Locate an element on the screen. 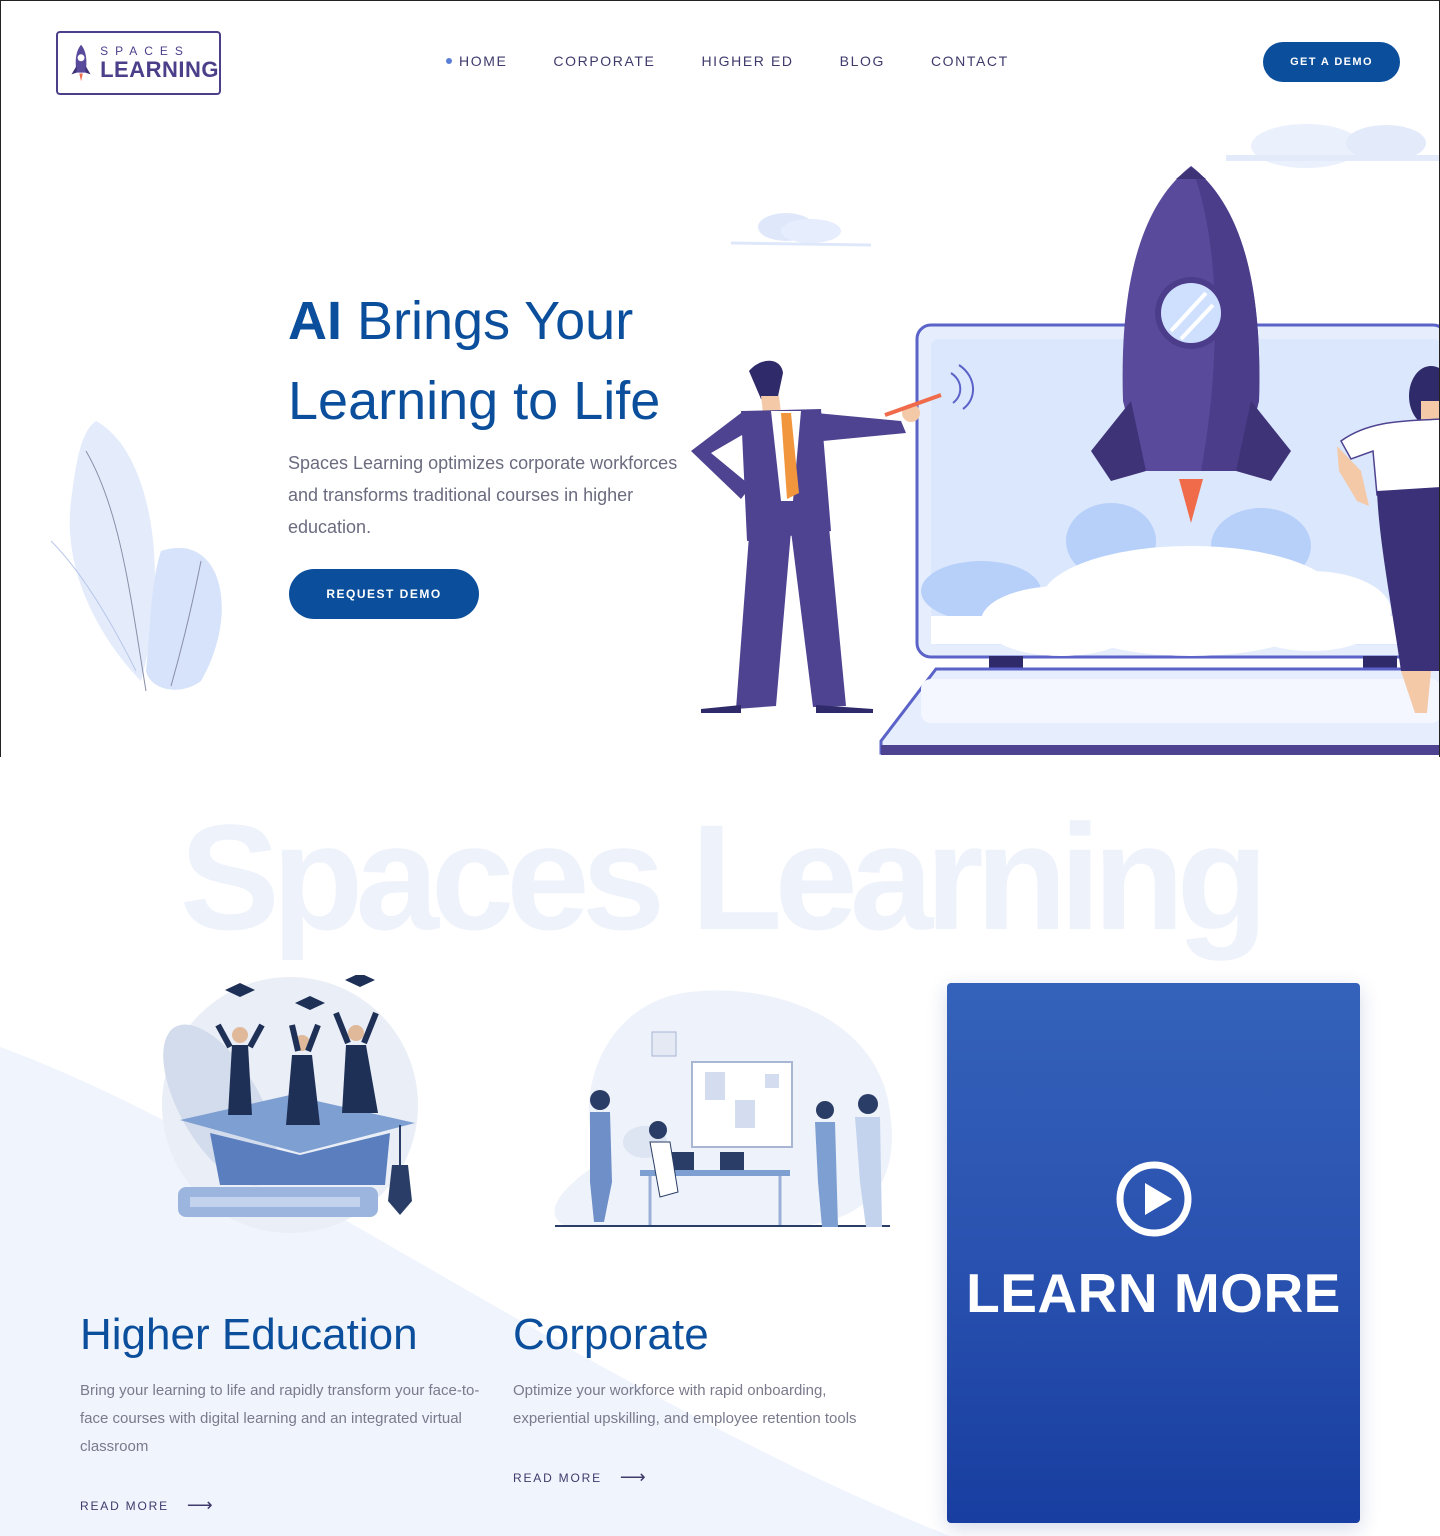  leaf-illustration is located at coordinates (136, 556).